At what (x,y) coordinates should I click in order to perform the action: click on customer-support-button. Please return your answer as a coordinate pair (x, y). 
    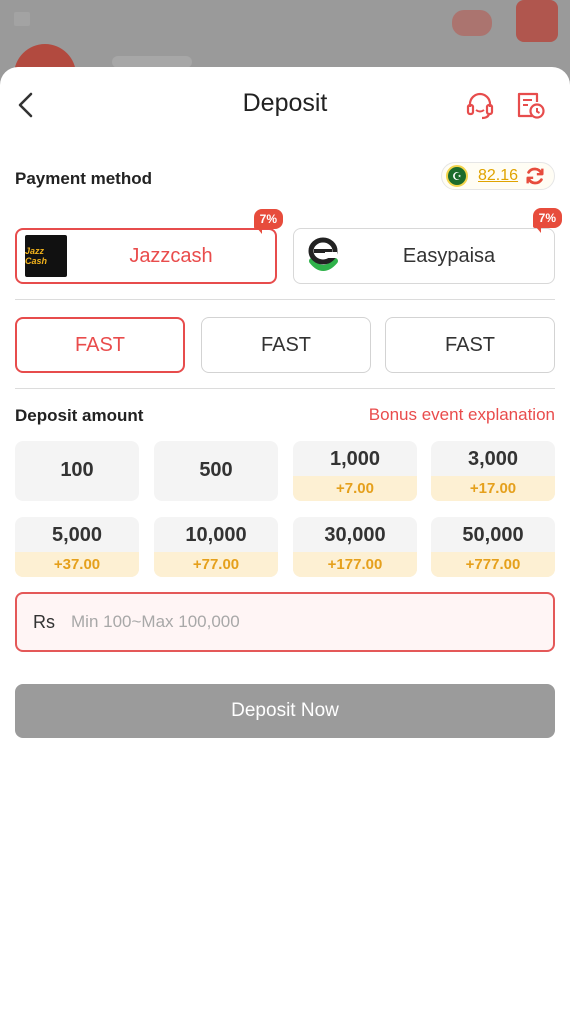
    Looking at the image, I should click on (480, 105).